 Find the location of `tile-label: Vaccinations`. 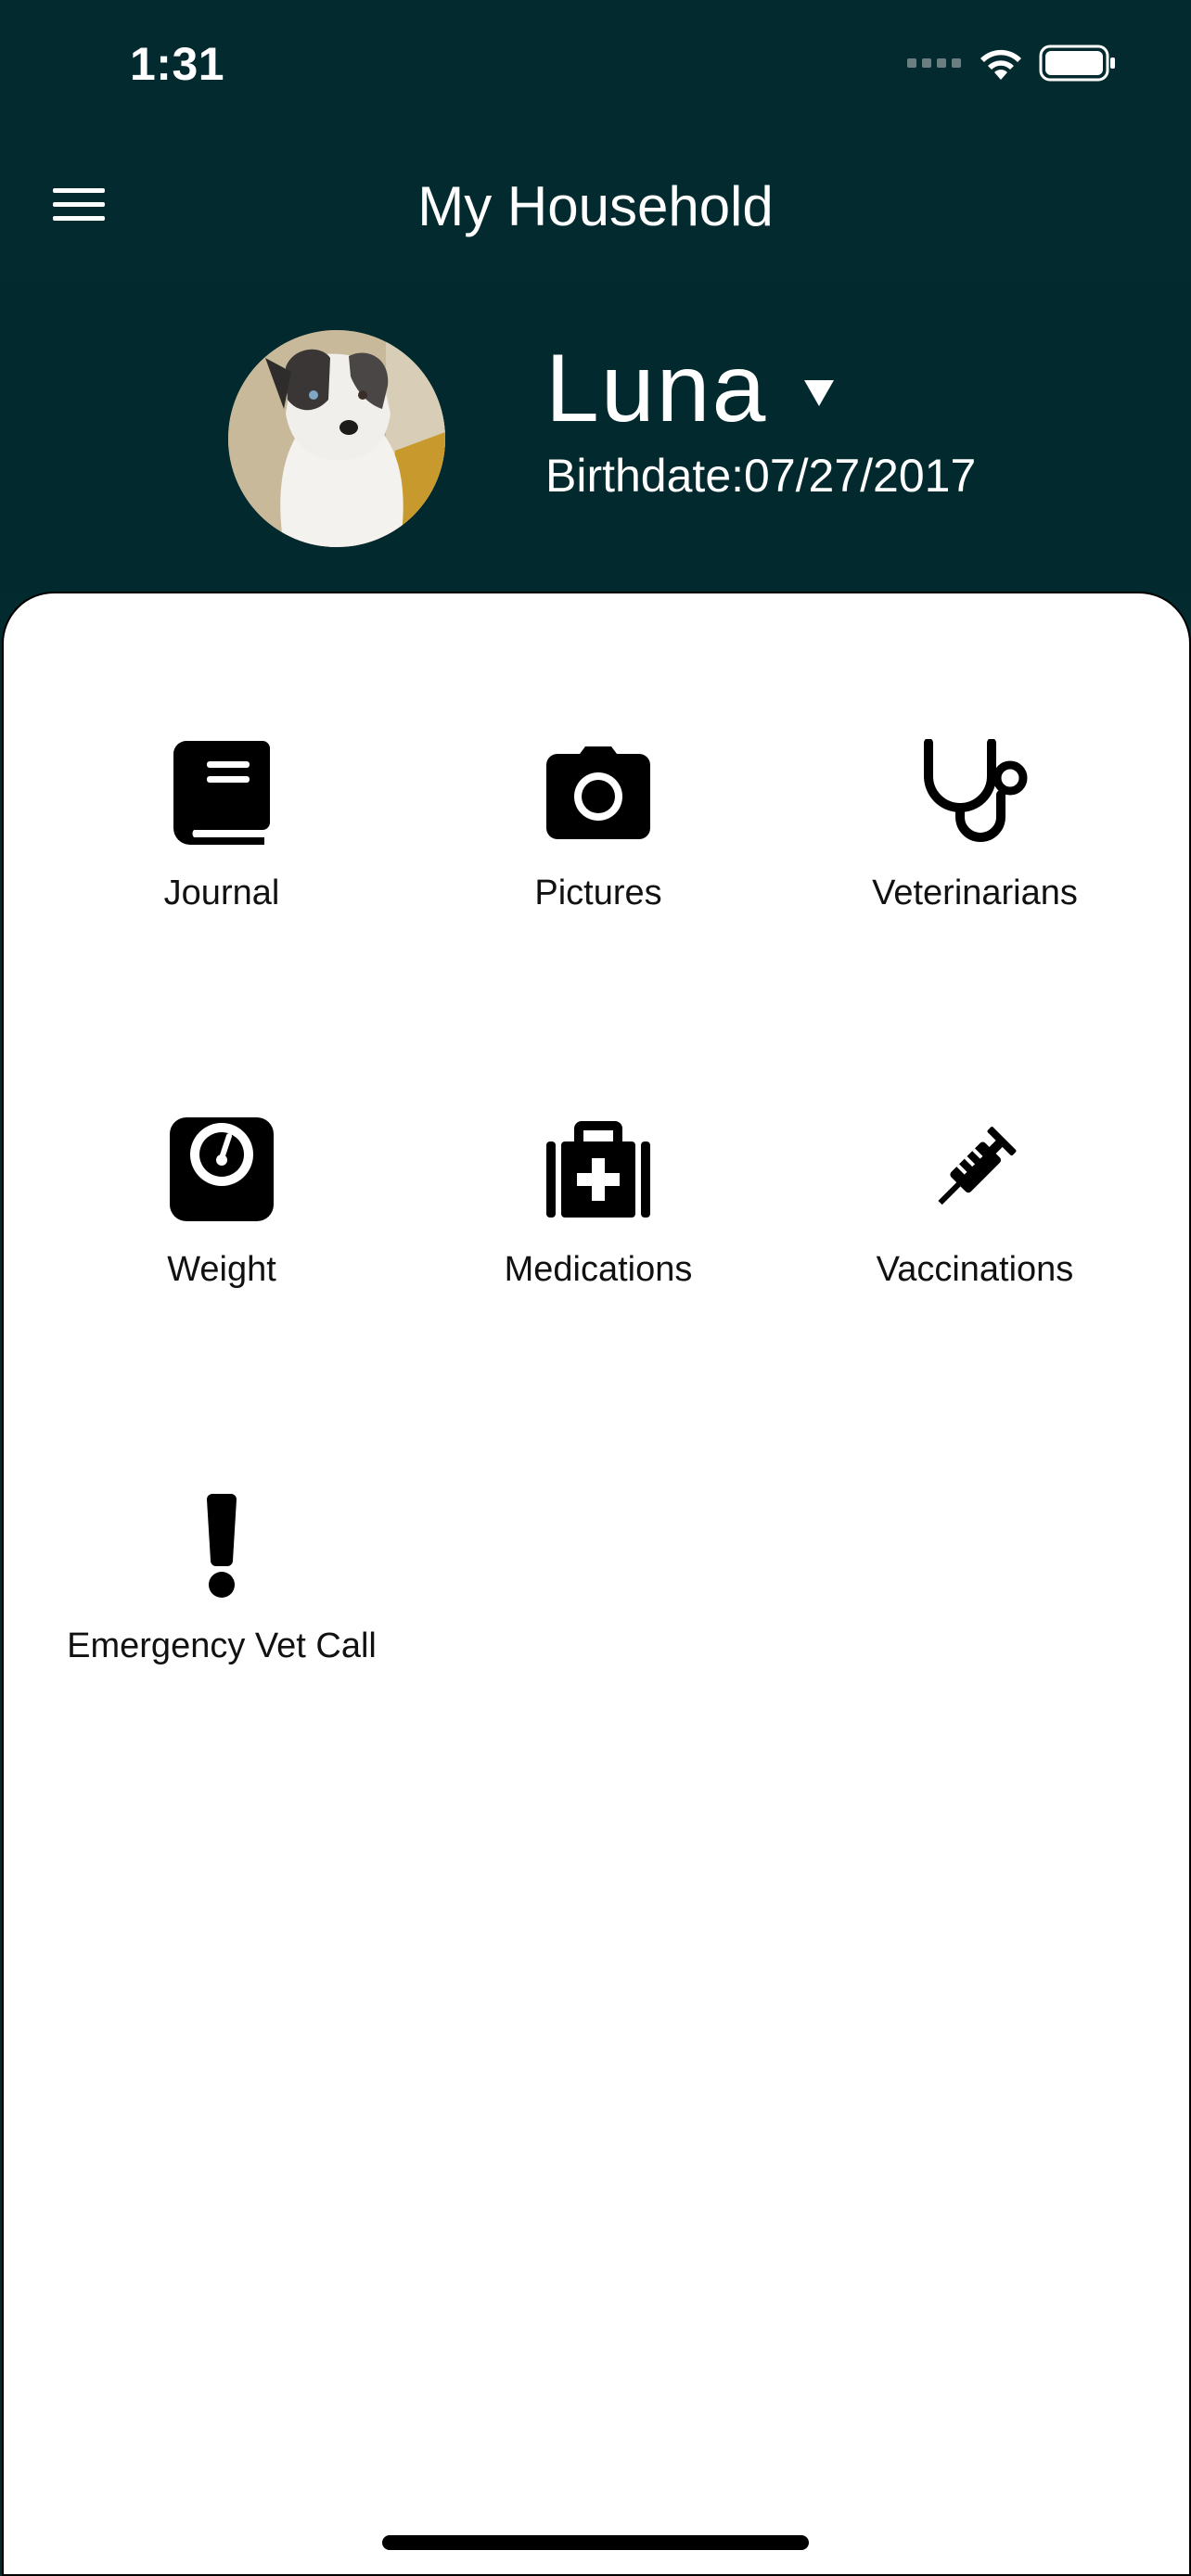

tile-label: Vaccinations is located at coordinates (975, 1270).